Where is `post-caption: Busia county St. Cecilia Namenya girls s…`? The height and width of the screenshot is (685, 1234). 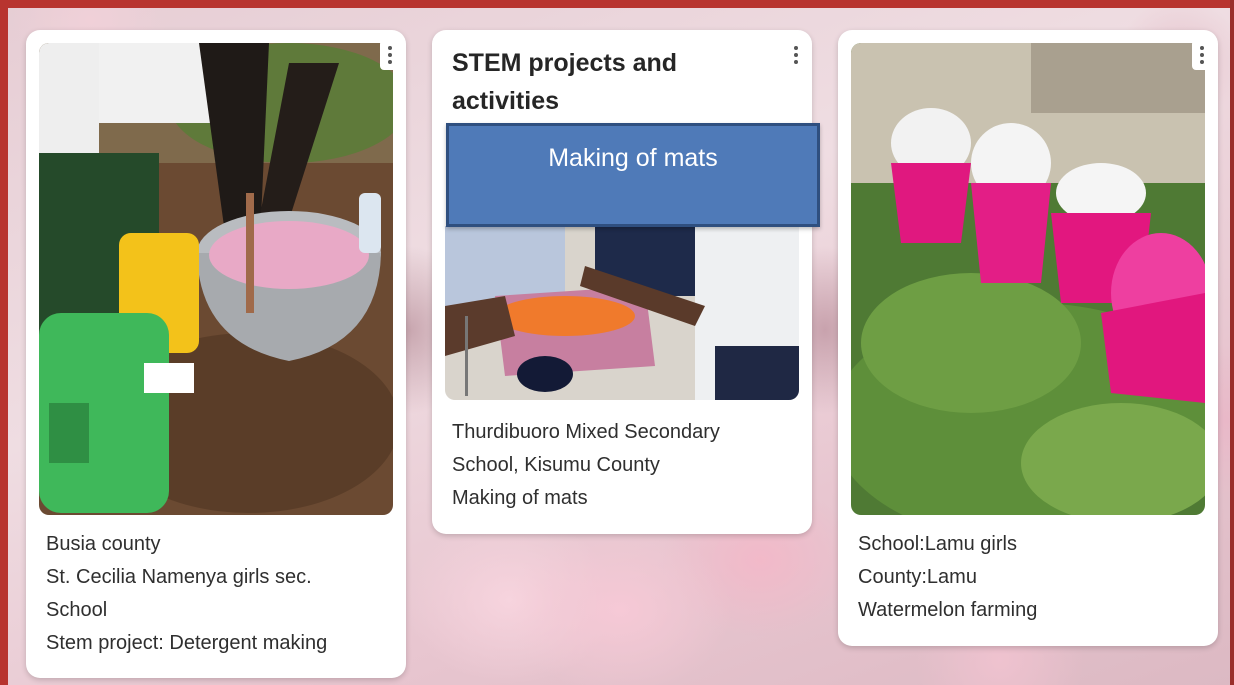
post-caption: Busia county St. Cecilia Namenya girls s… is located at coordinates (219, 594).